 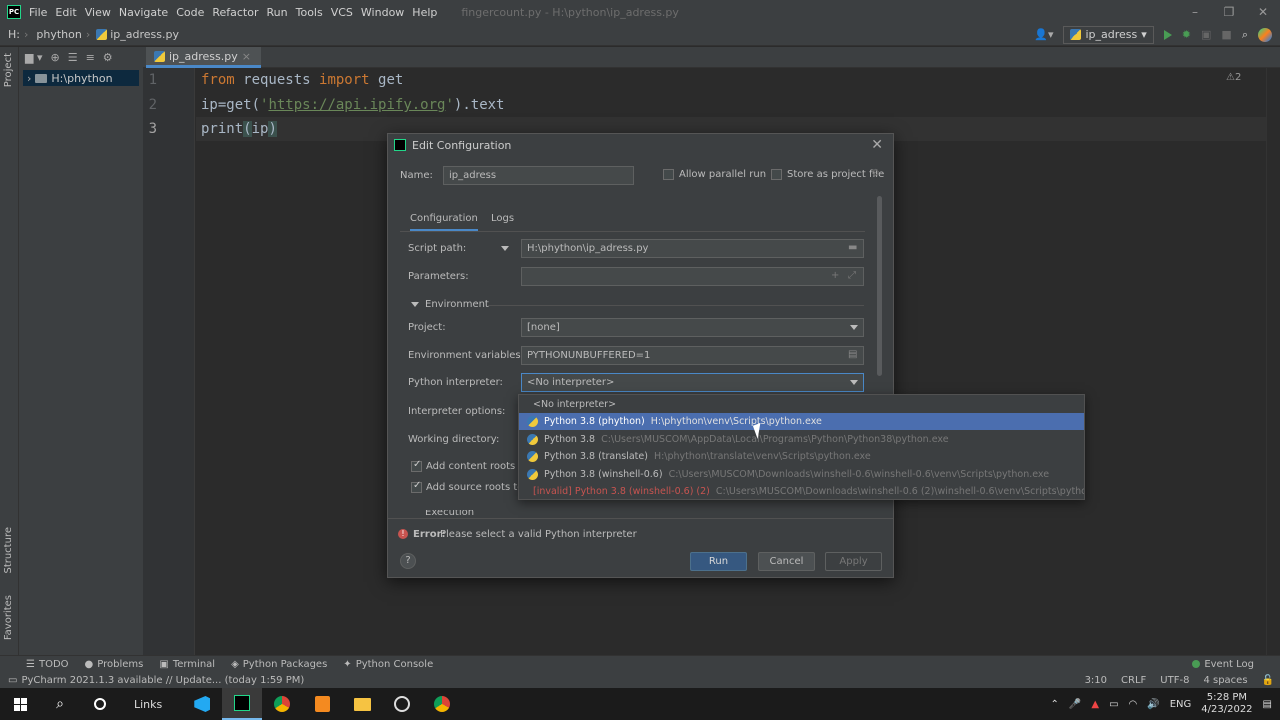 What do you see at coordinates (148, 704) in the screenshot?
I see `links-toolbar: Links` at bounding box center [148, 704].